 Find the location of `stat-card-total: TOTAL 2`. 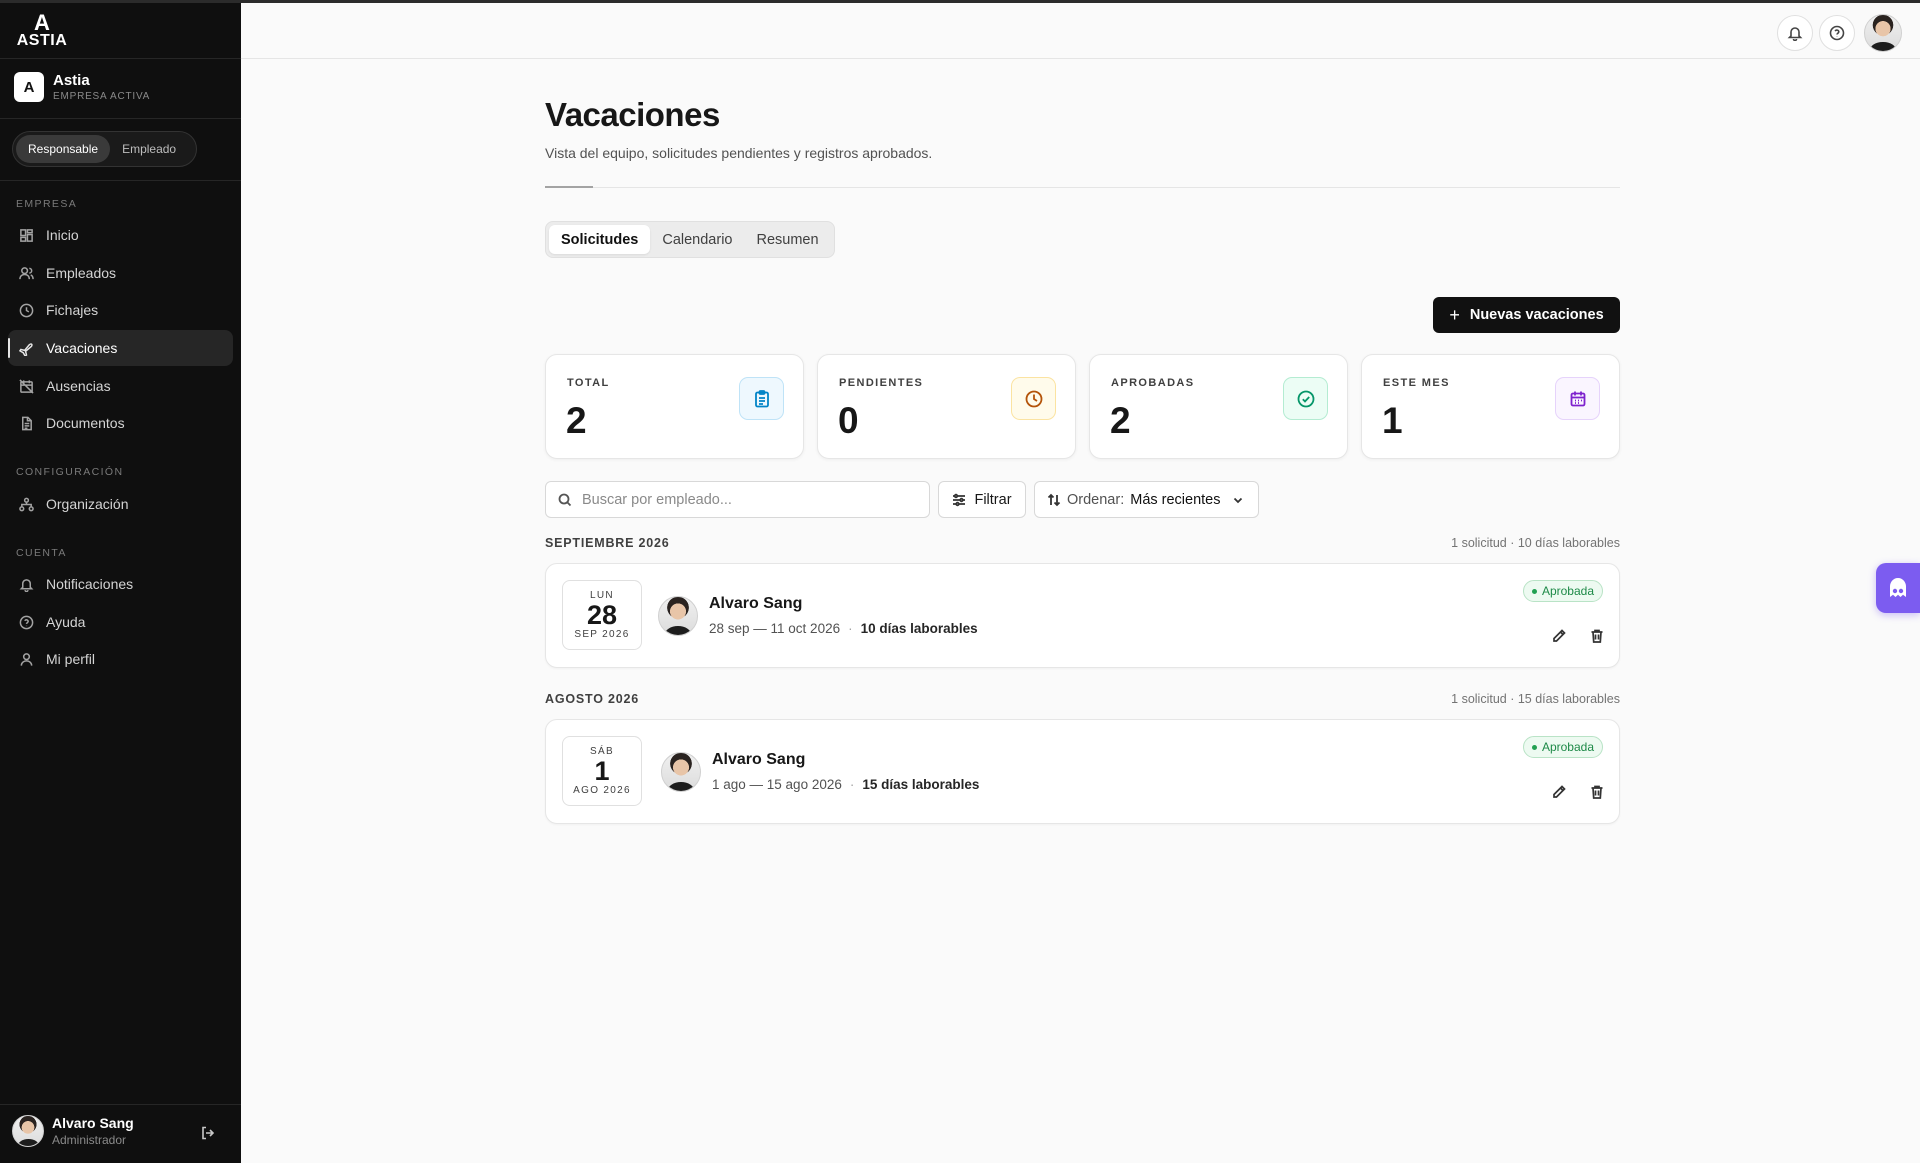

stat-card-total: TOTAL 2 is located at coordinates (674, 406).